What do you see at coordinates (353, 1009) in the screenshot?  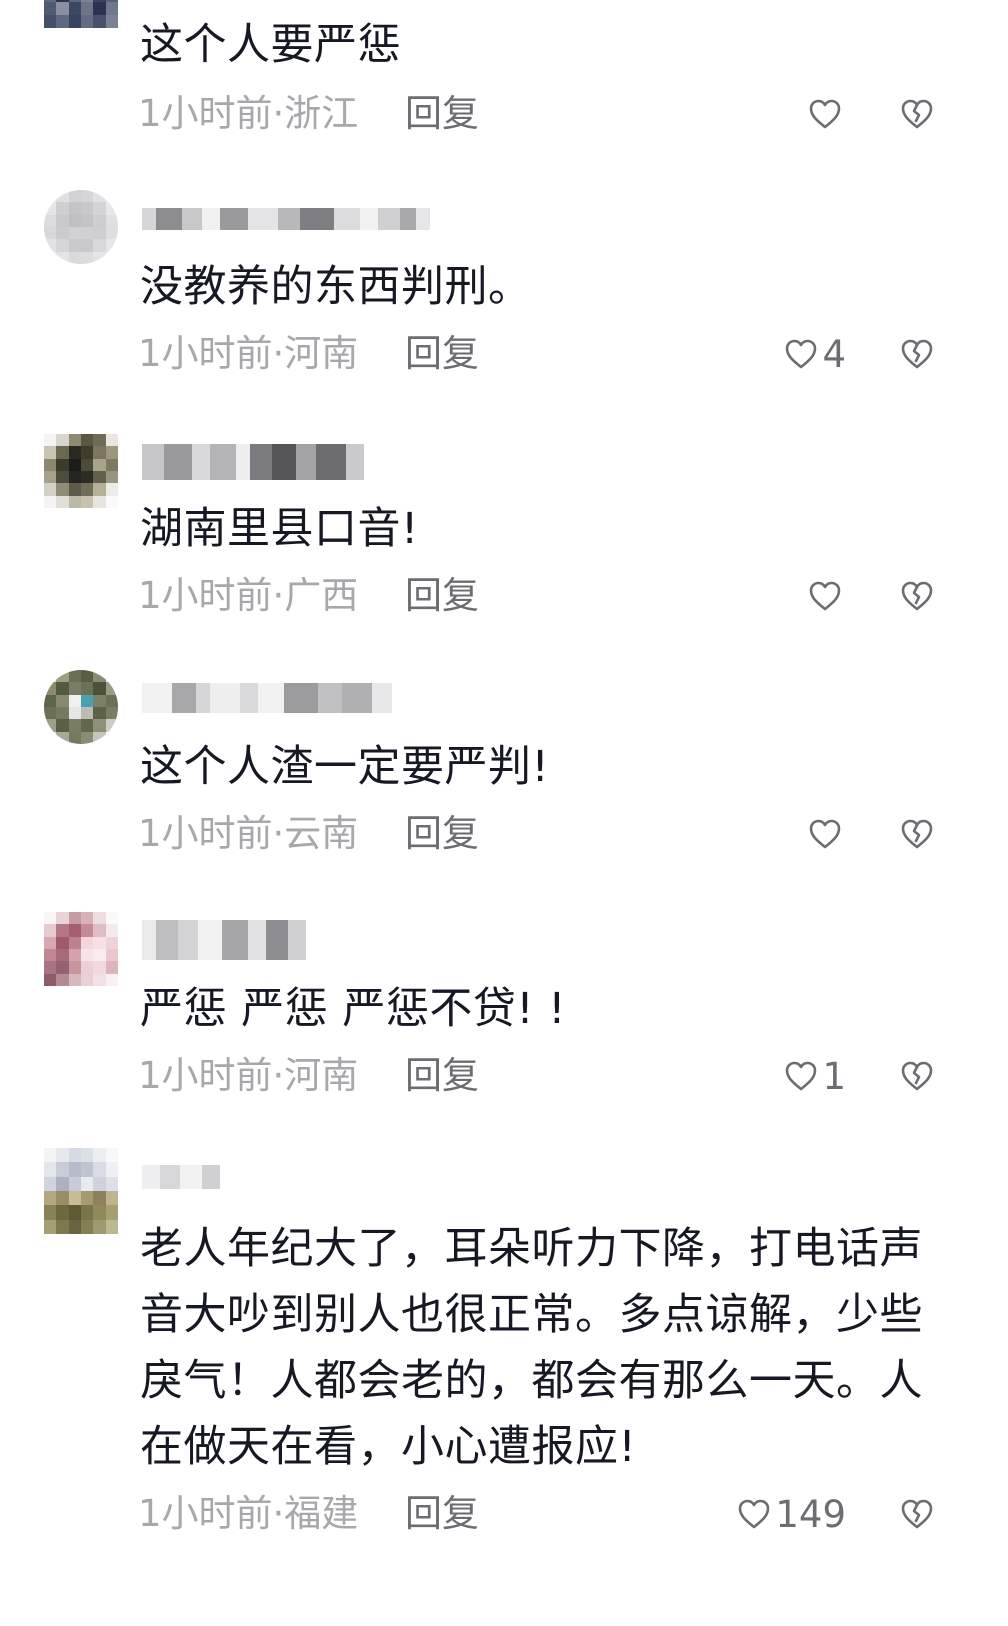 I see `comment-text: 严惩 严惩 严惩不贷! !` at bounding box center [353, 1009].